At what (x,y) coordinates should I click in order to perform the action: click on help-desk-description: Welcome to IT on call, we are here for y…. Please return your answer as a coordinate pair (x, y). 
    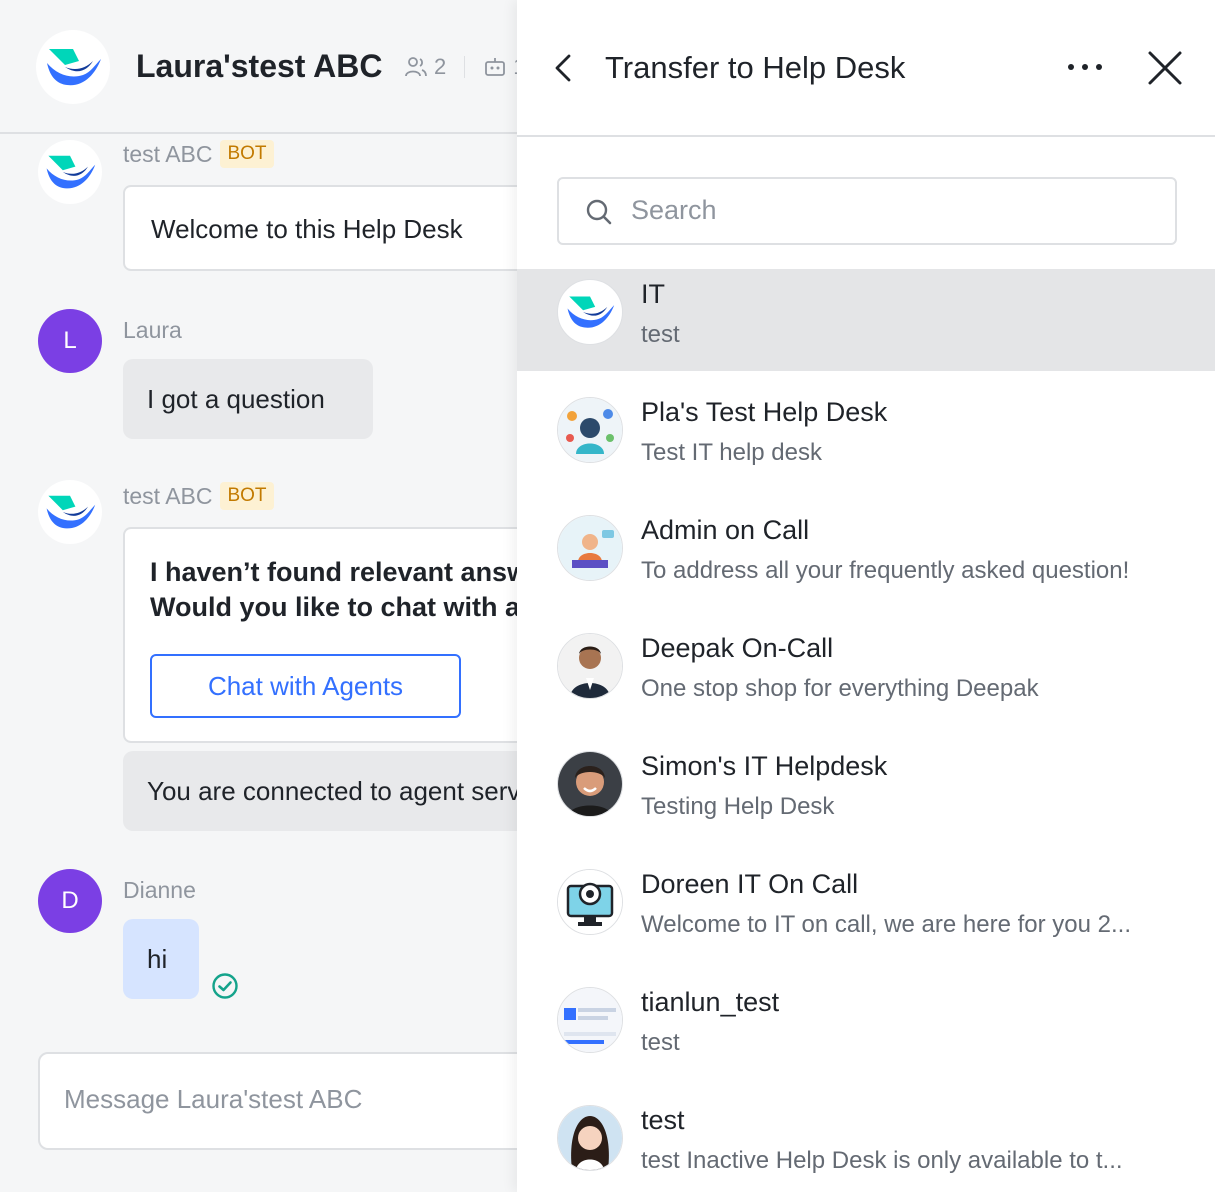
    Looking at the image, I should click on (886, 924).